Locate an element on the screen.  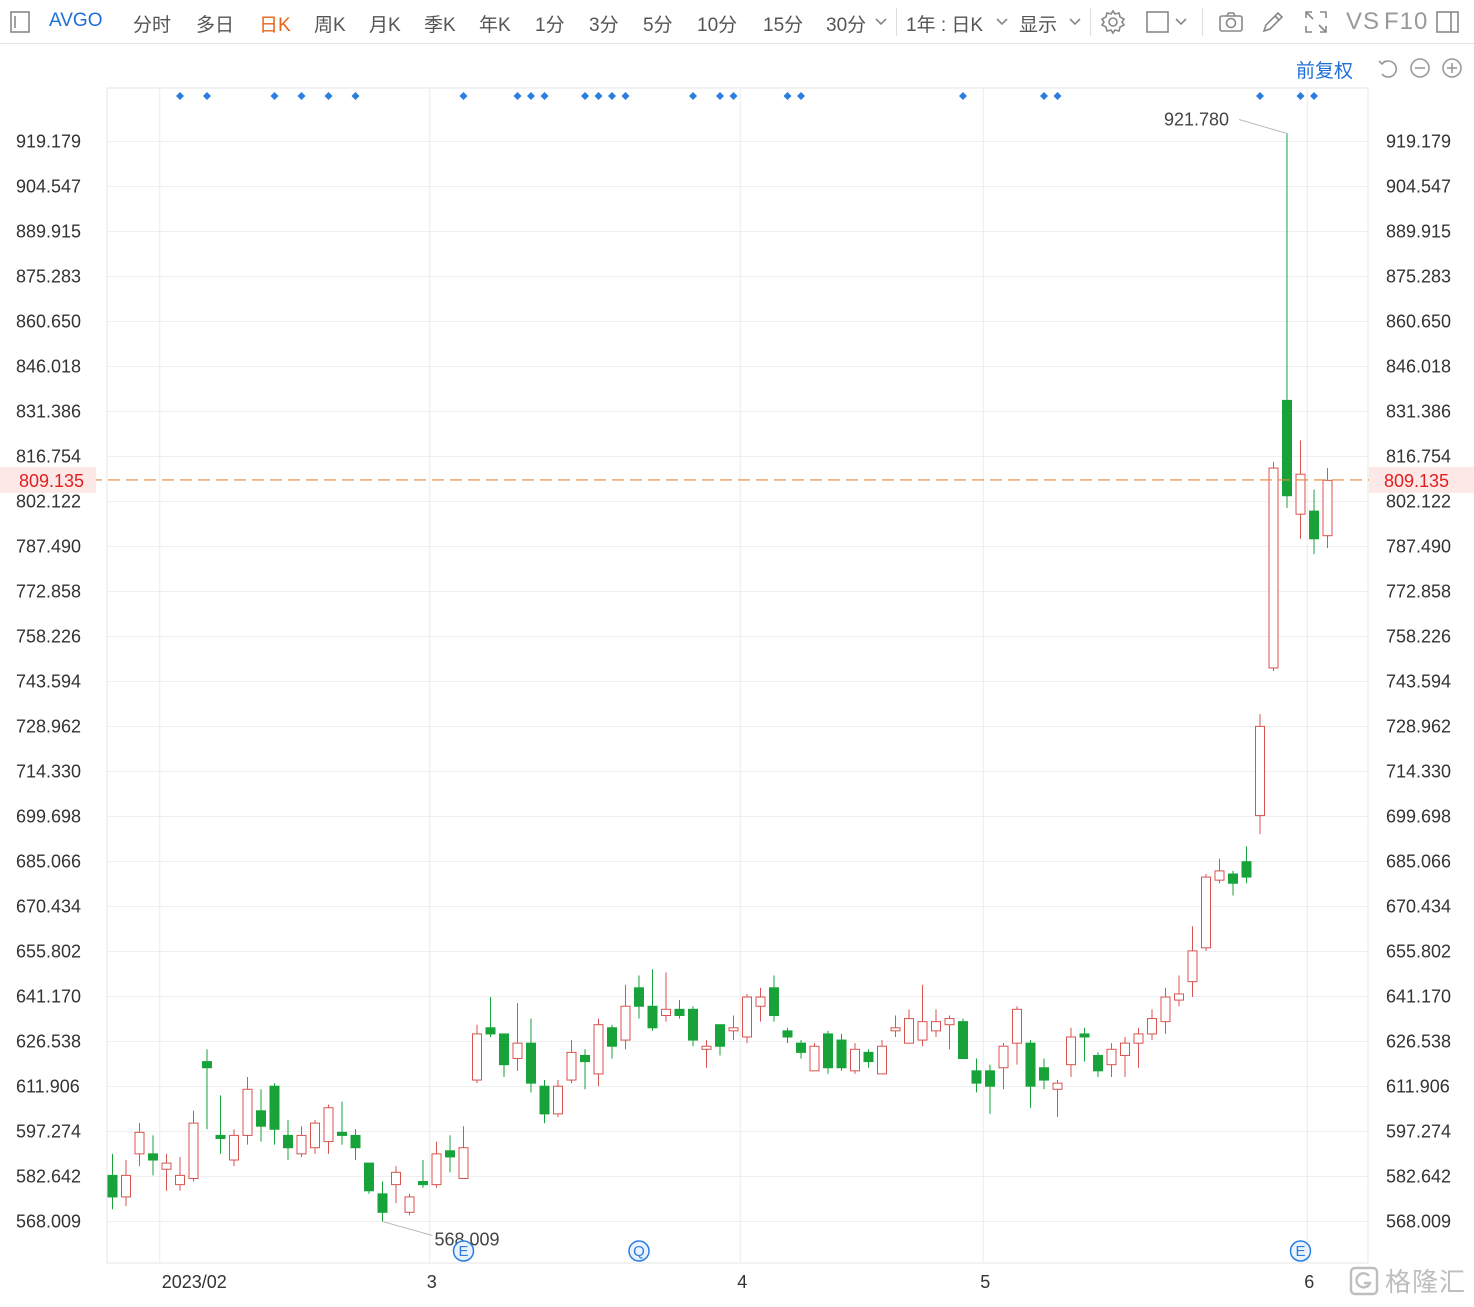
y-tick-right: 728.962 is located at coordinates (1418, 726).